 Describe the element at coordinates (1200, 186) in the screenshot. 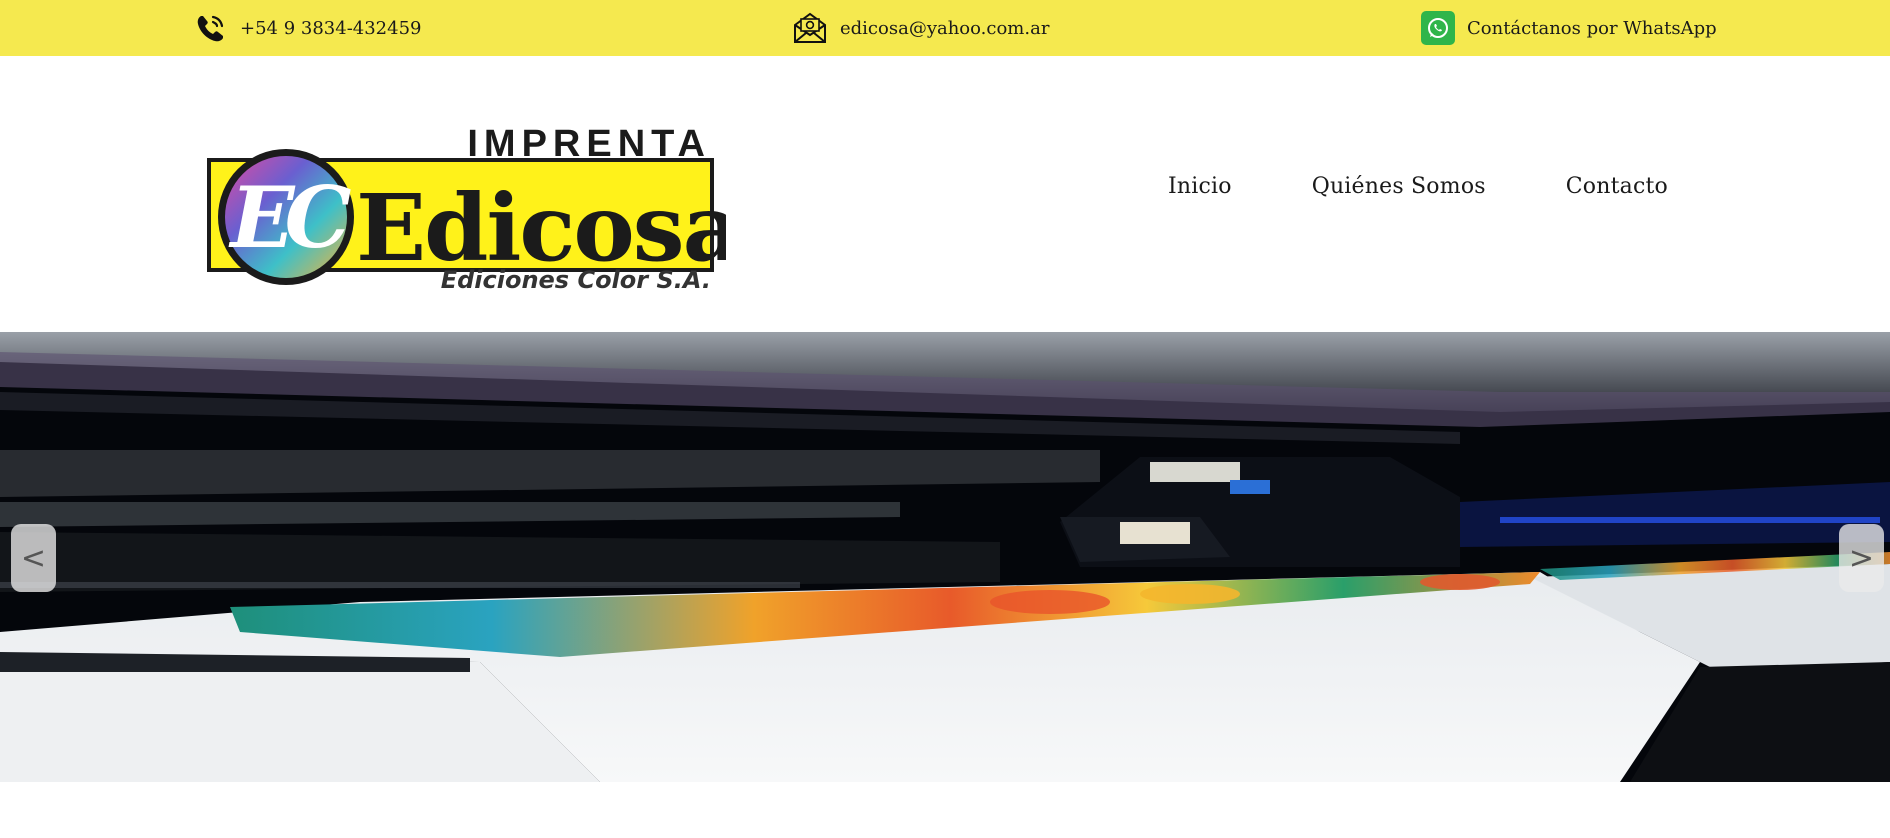

I see `nav-item-inicio: Inicio` at that location.